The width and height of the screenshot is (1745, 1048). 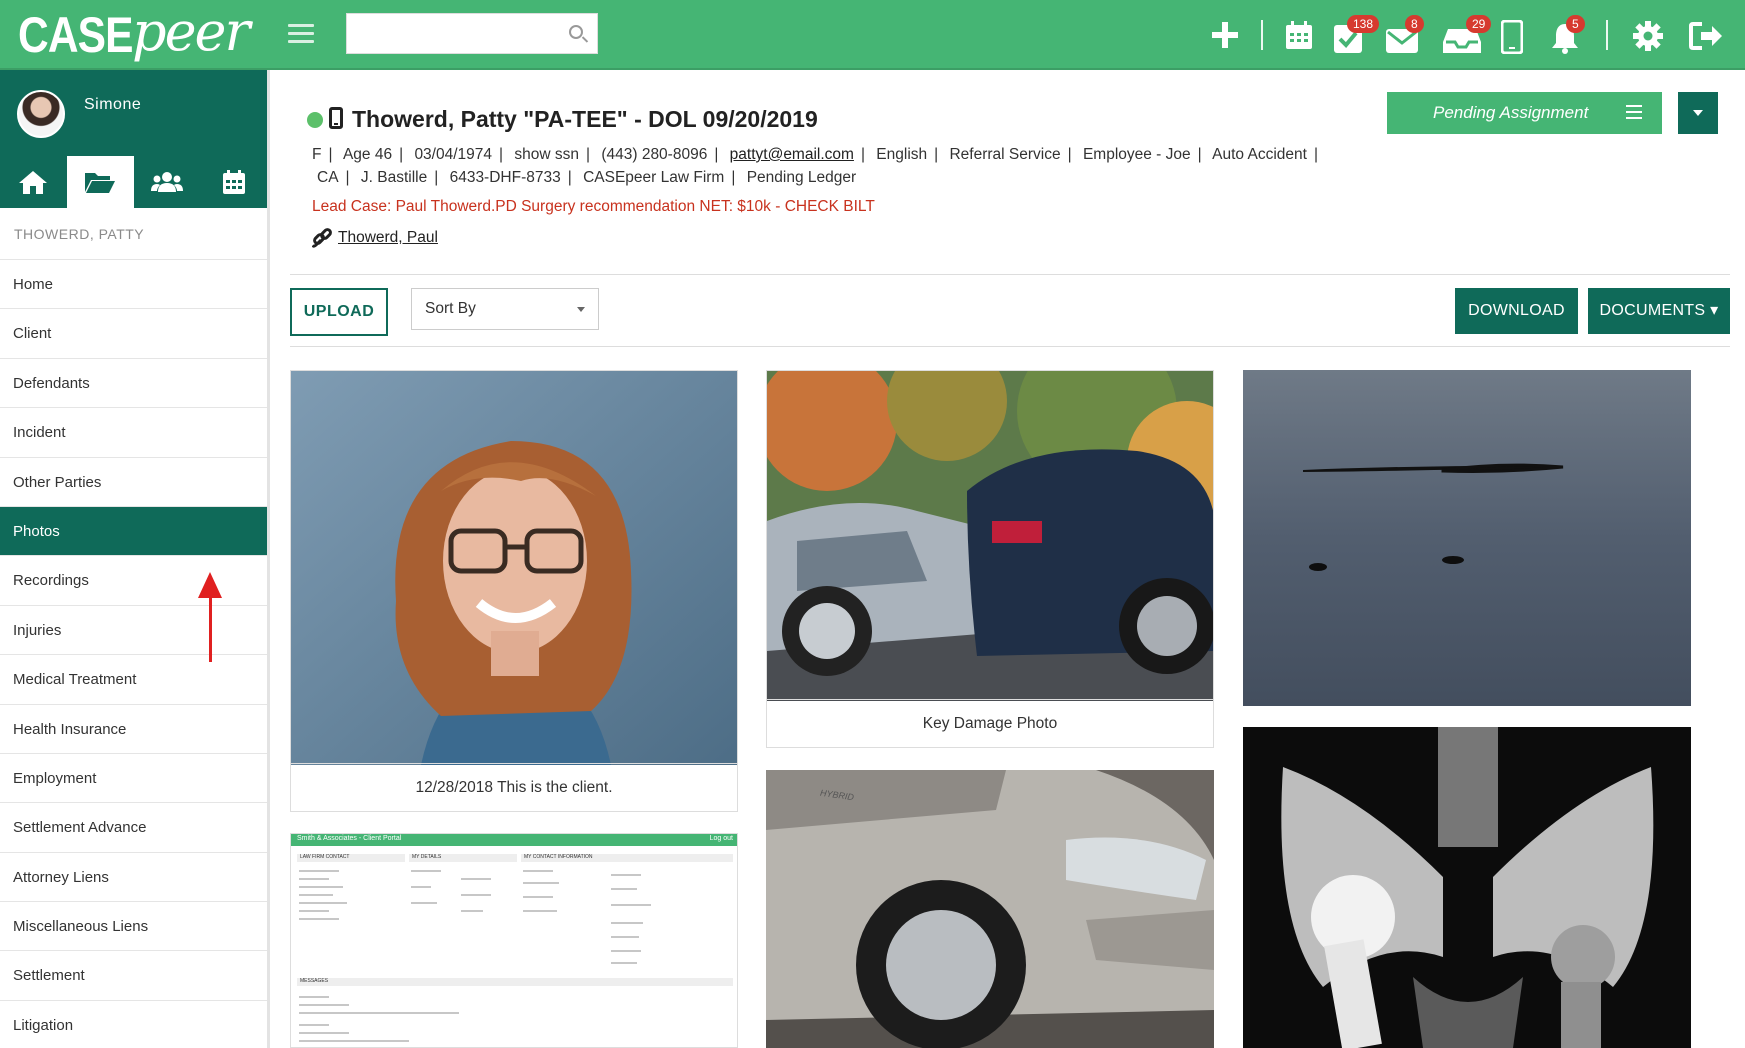 I want to click on gender: F, so click(x=317, y=154).